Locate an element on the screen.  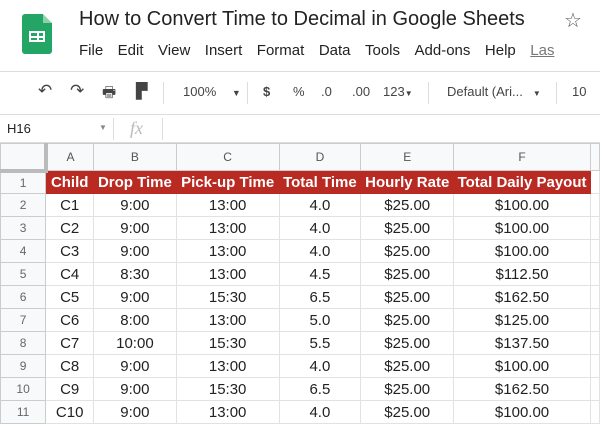
select-all-corner is located at coordinates (24, 158).